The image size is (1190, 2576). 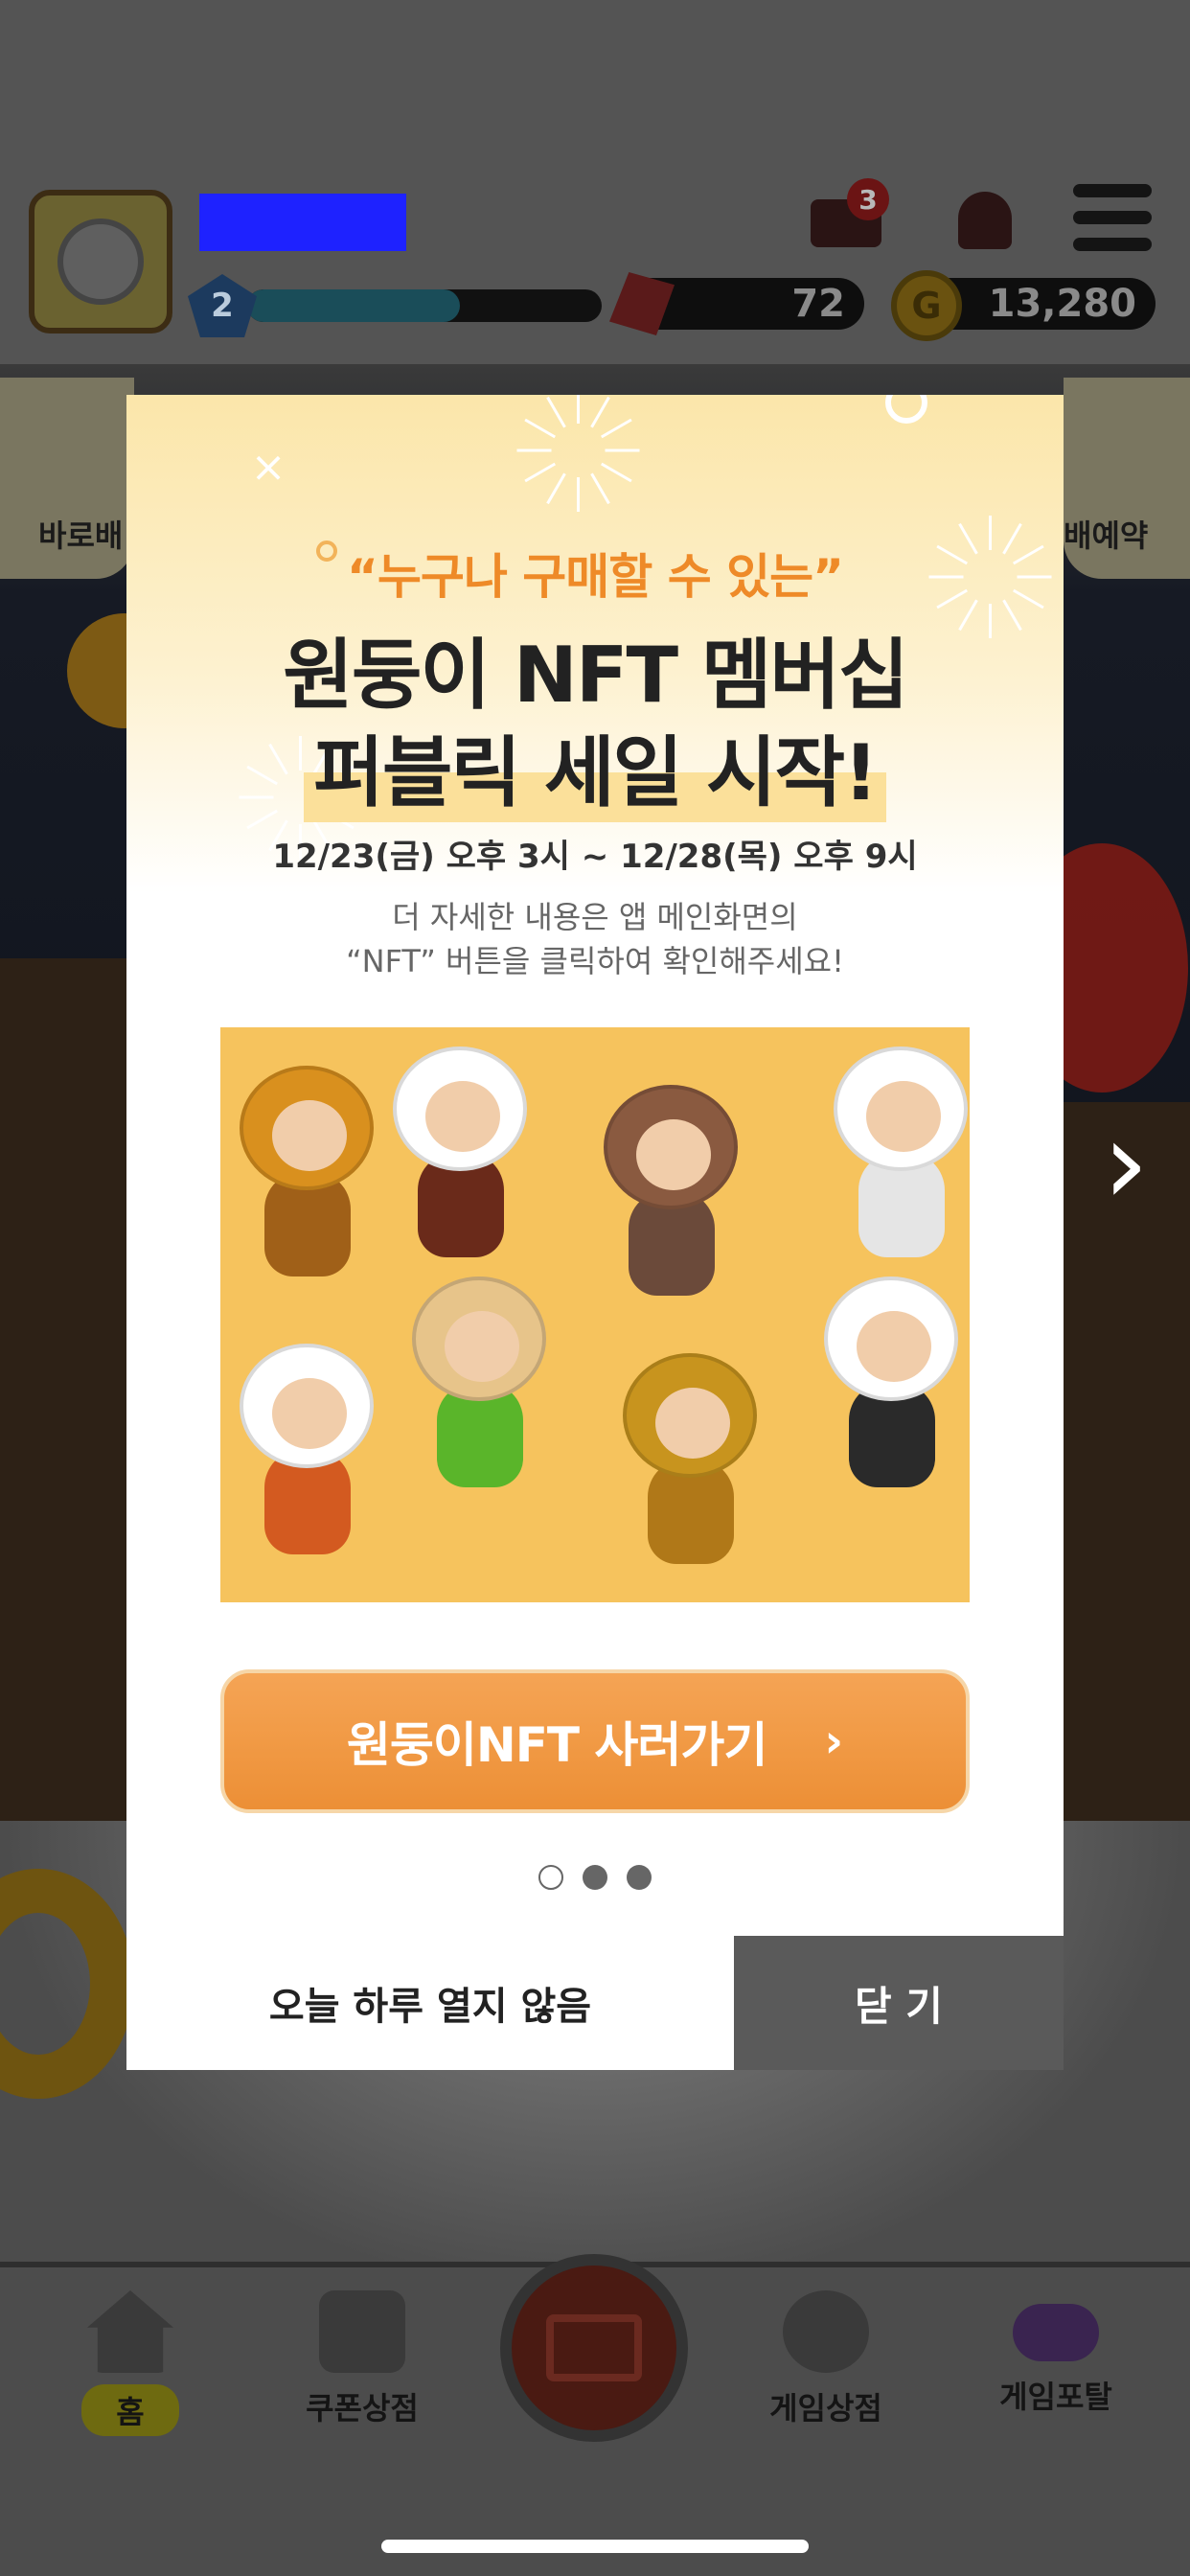 I want to click on nft-characters-image, so click(x=595, y=1314).